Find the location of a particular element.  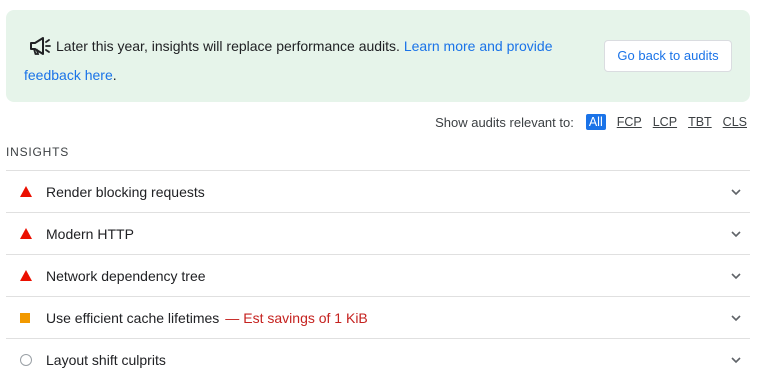

filter-label: Show audits relevant to: is located at coordinates (504, 122).